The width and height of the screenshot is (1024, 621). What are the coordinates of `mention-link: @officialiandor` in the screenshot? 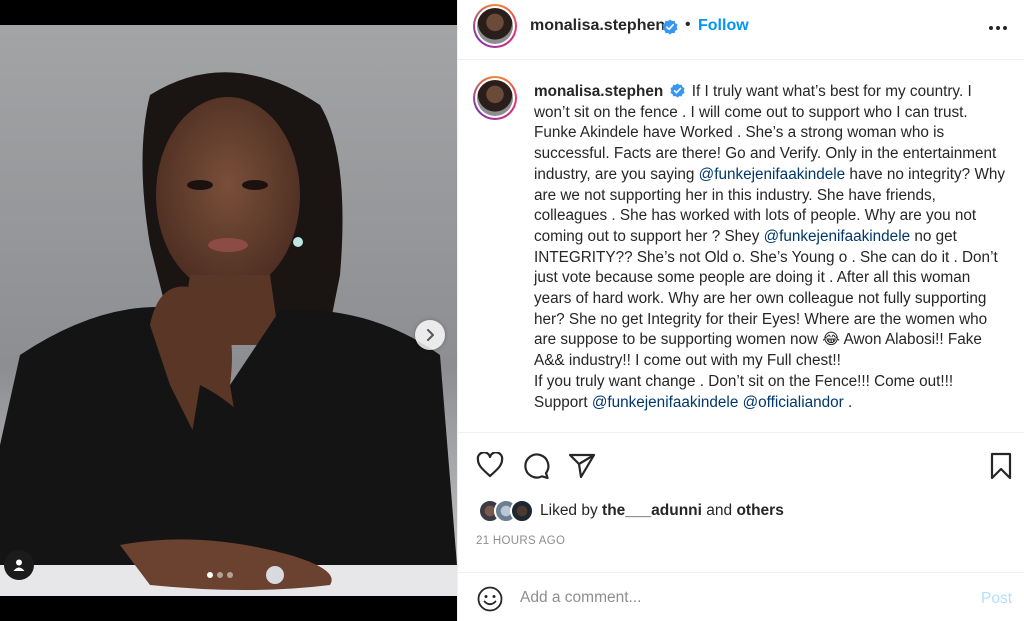 It's located at (793, 402).